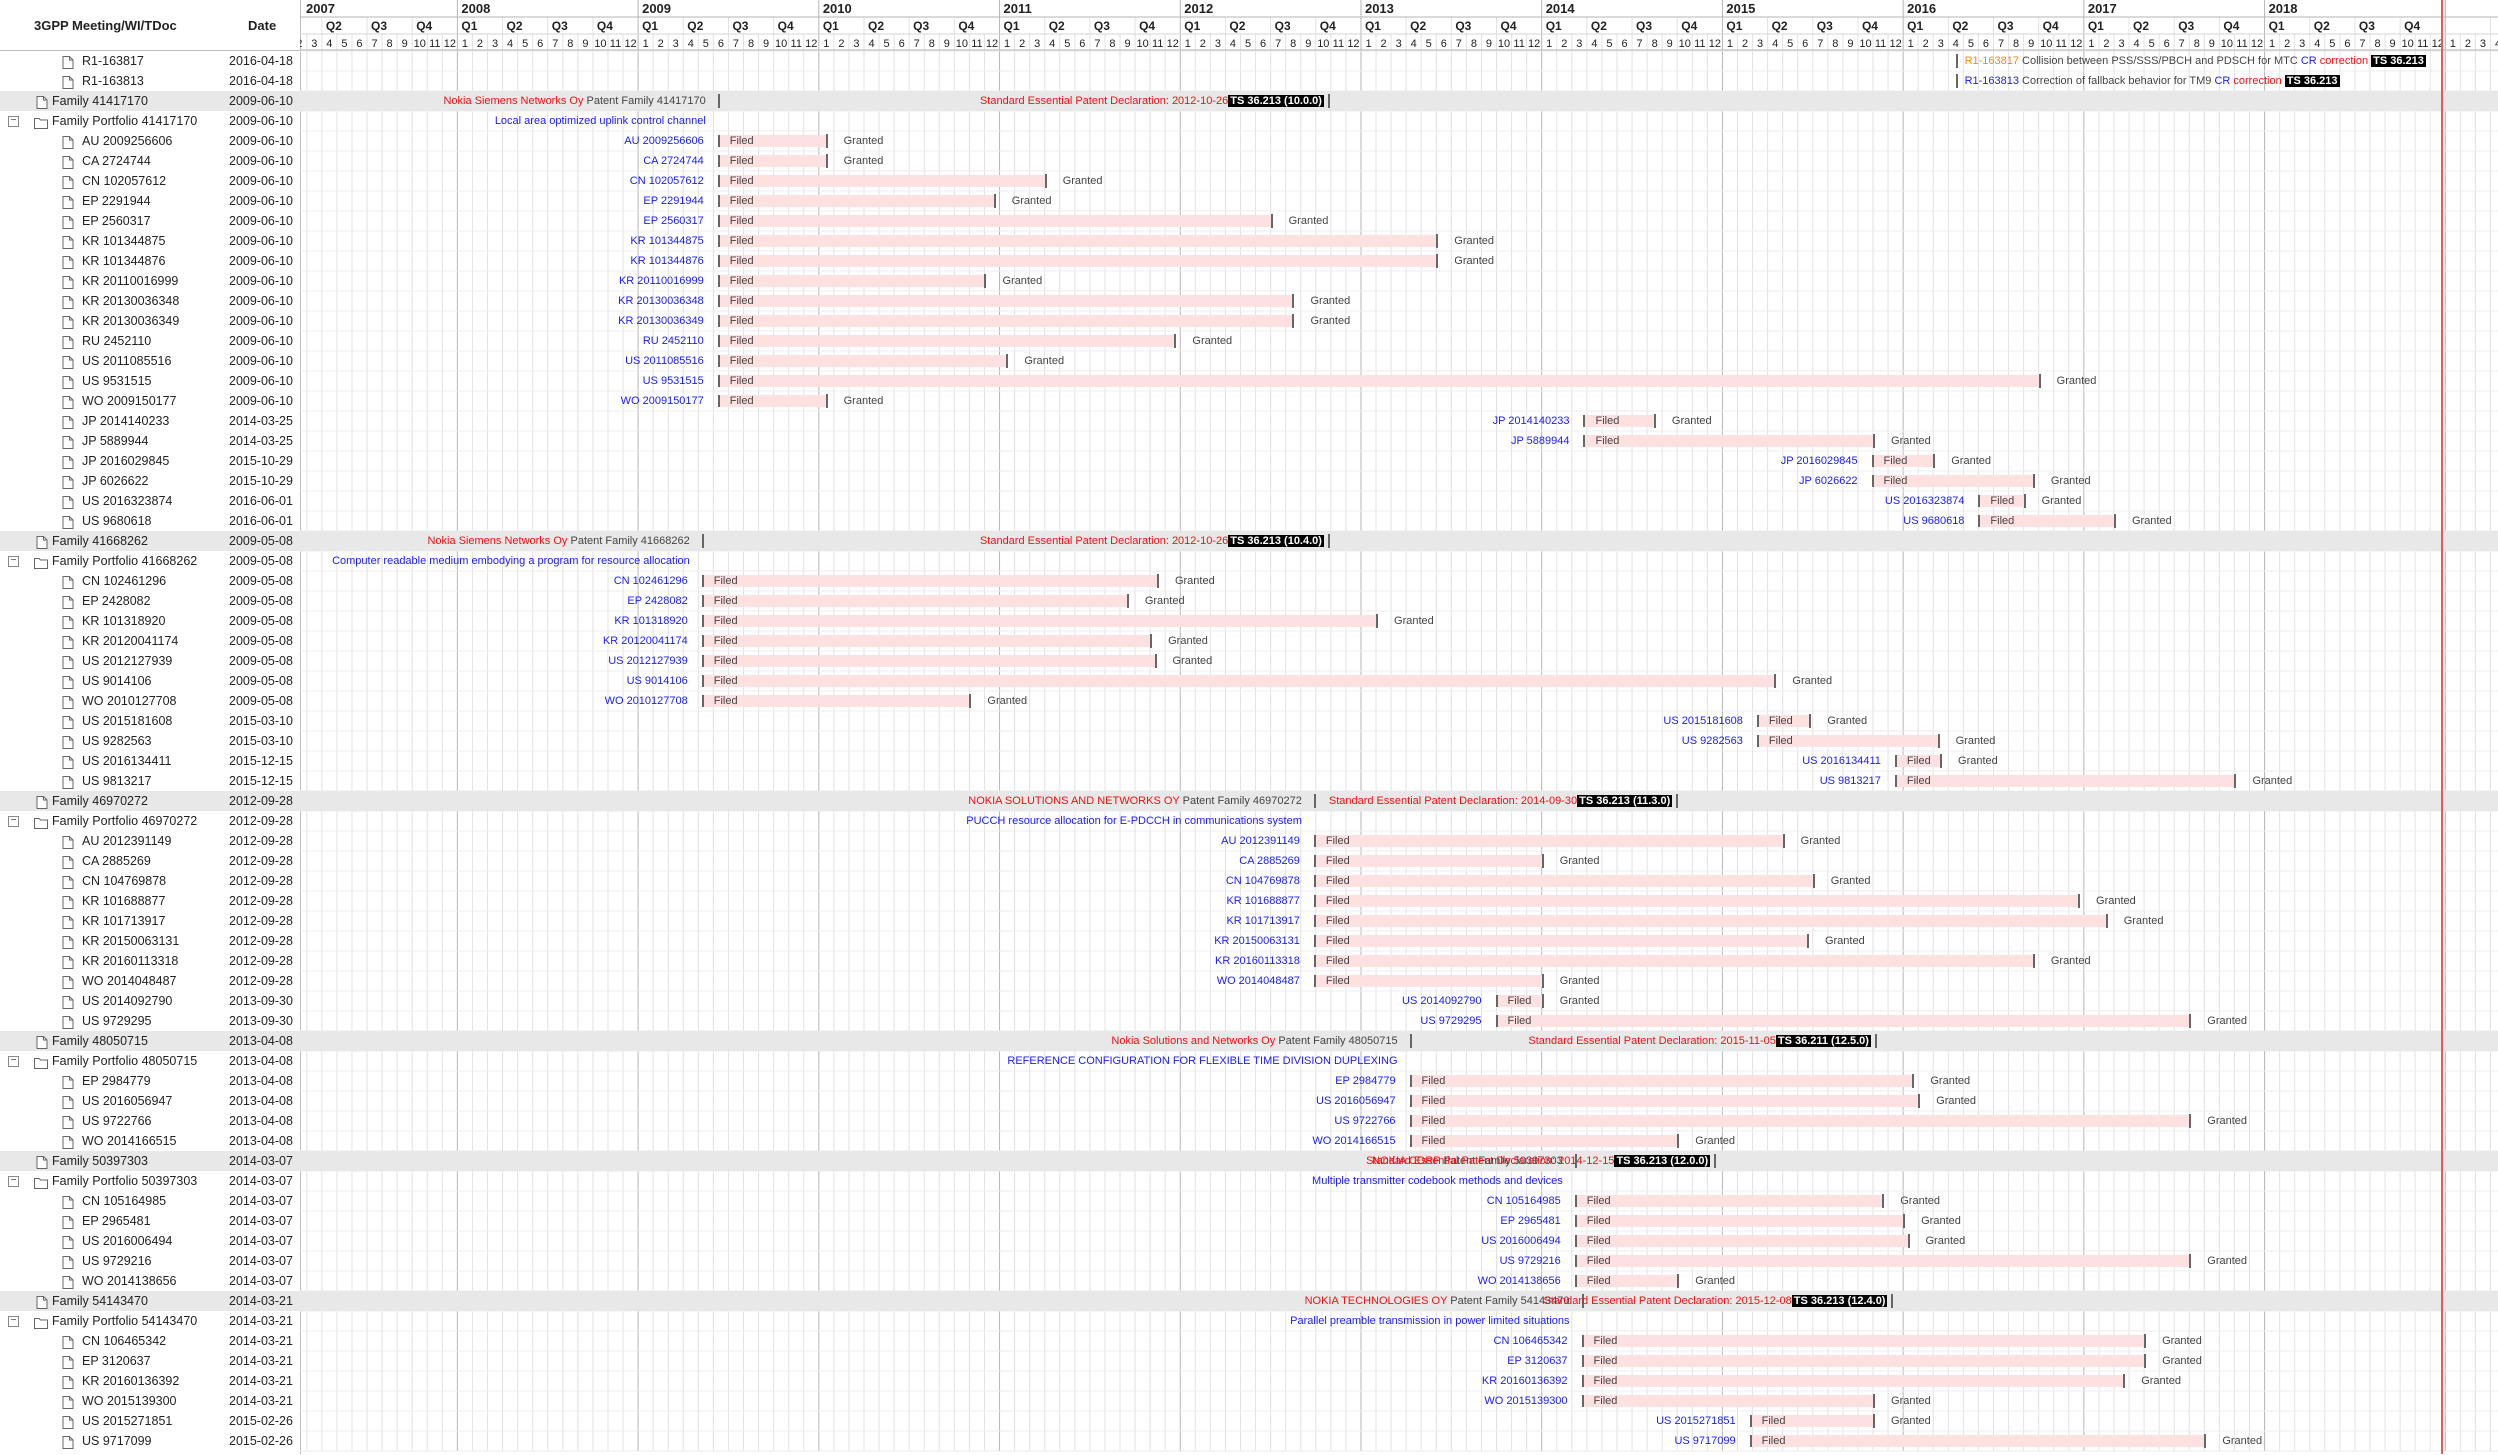 The height and width of the screenshot is (1455, 2498). What do you see at coordinates (150, 921) in the screenshot?
I see `patent-row: KR 101713917 2012-09-28` at bounding box center [150, 921].